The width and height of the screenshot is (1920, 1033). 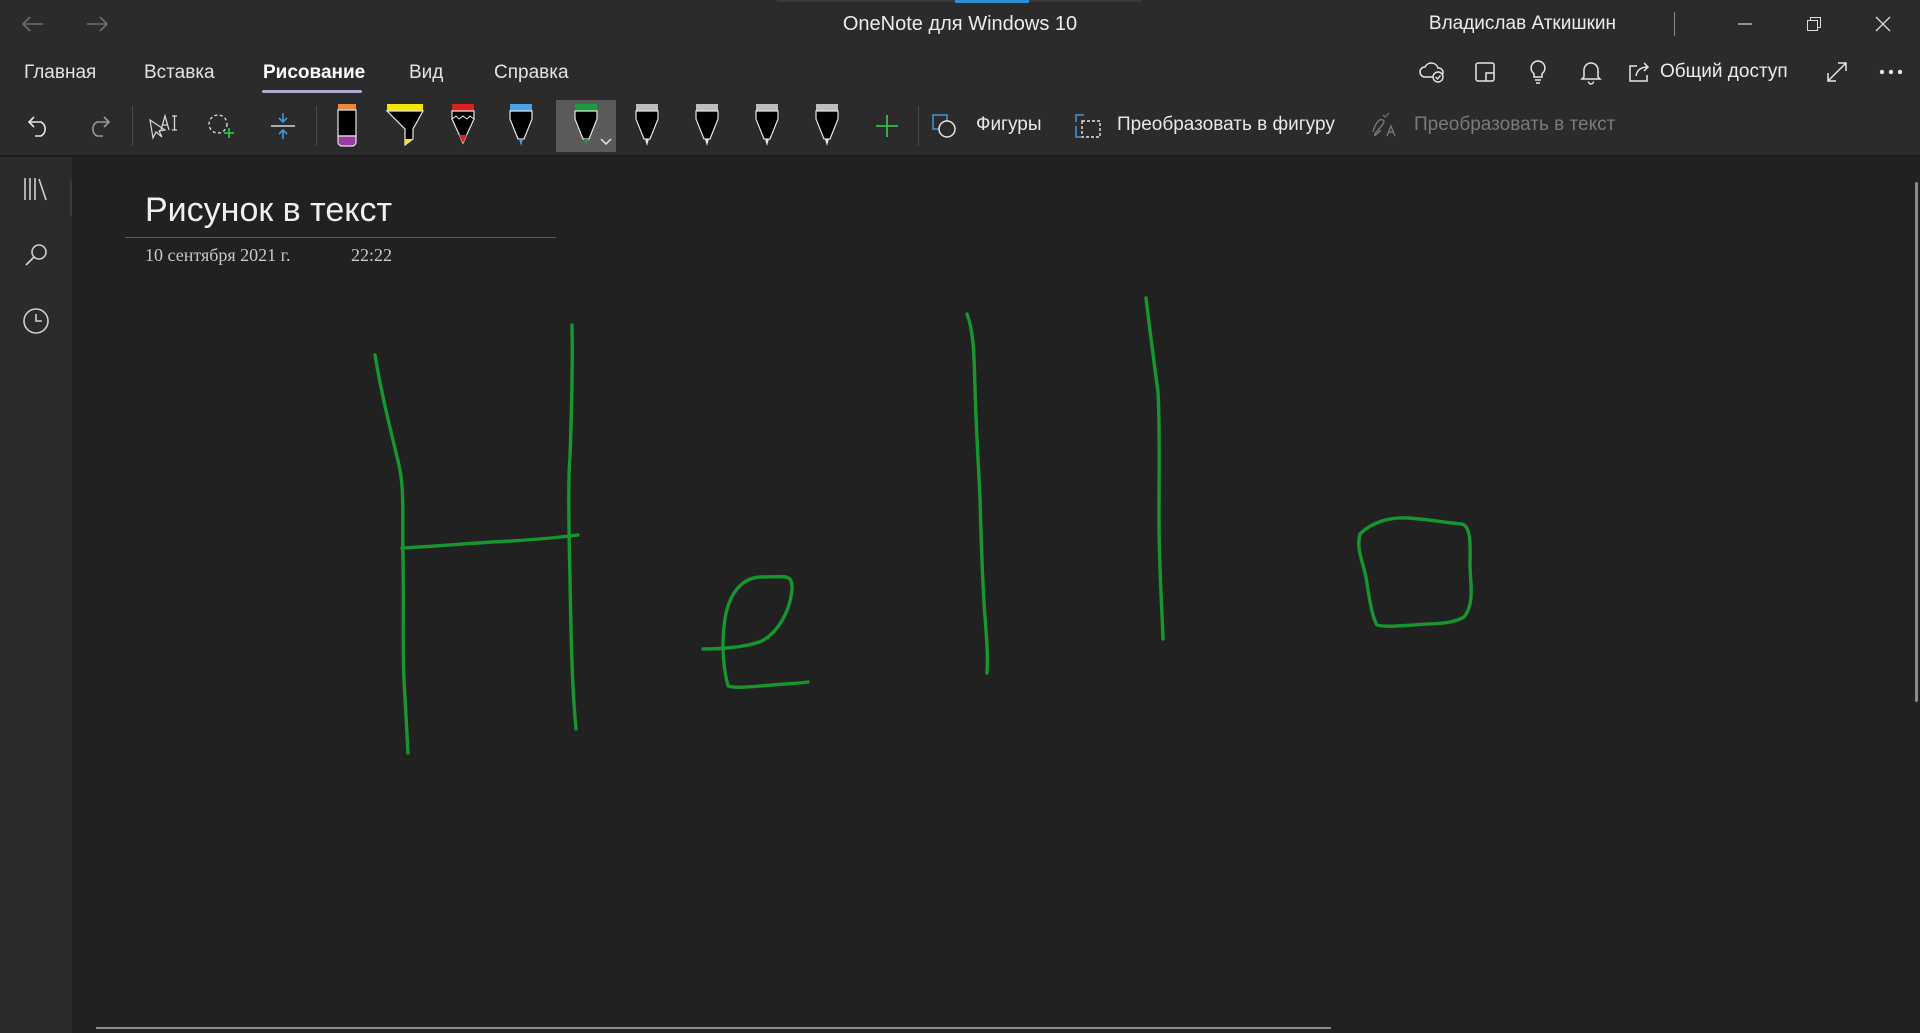 I want to click on notifications-button, so click(x=1591, y=72).